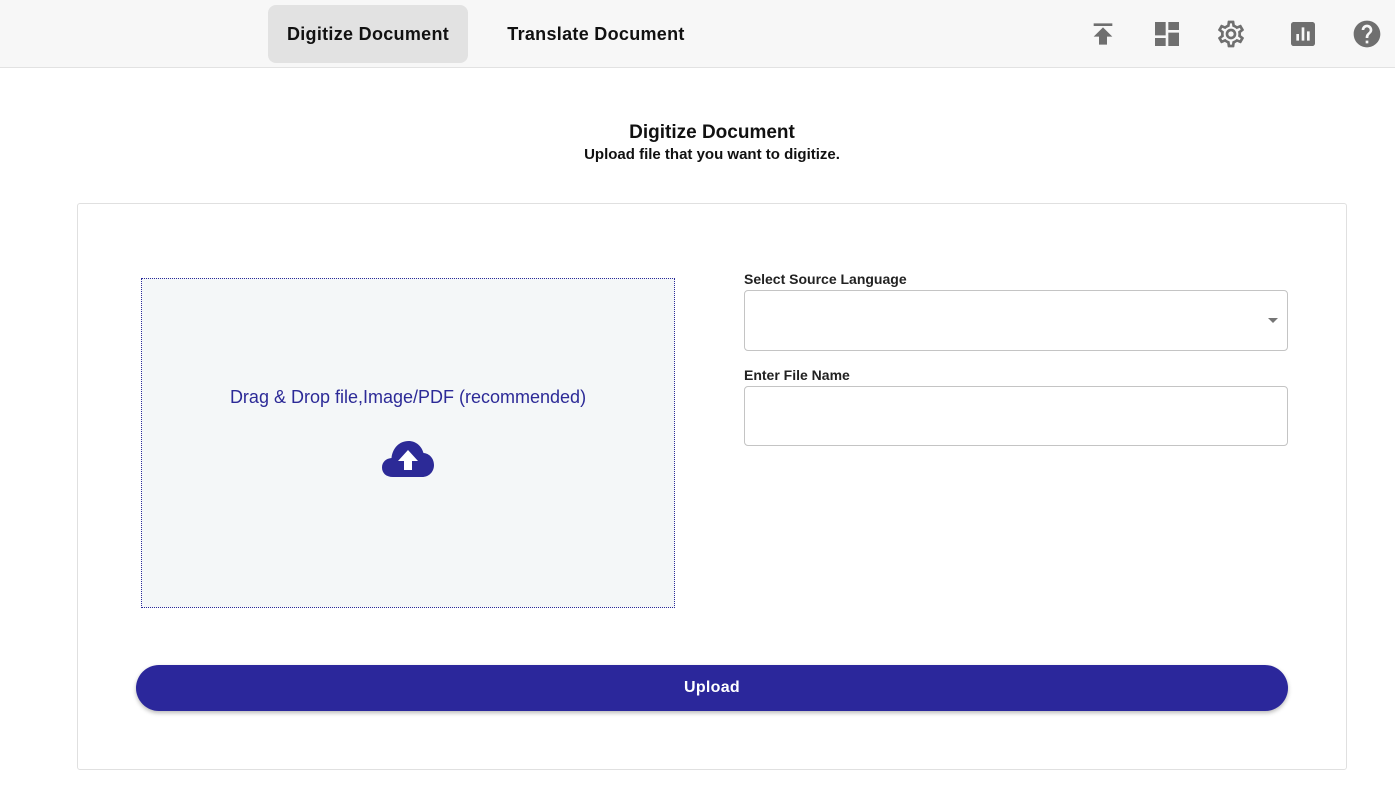 Image resolution: width=1395 pixels, height=797 pixels. I want to click on page-title: Digitize Document, so click(712, 132).